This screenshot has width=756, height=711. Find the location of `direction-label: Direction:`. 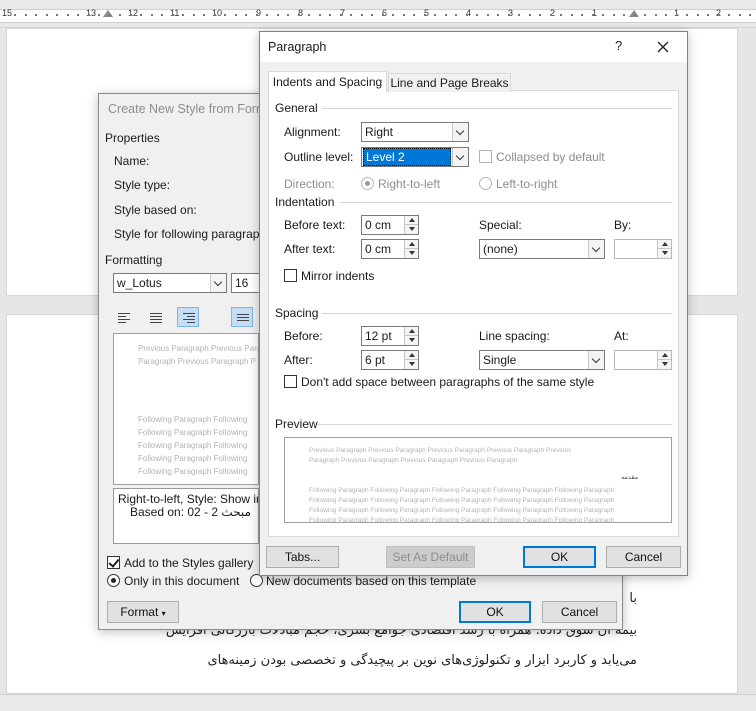

direction-label: Direction: is located at coordinates (309, 184).